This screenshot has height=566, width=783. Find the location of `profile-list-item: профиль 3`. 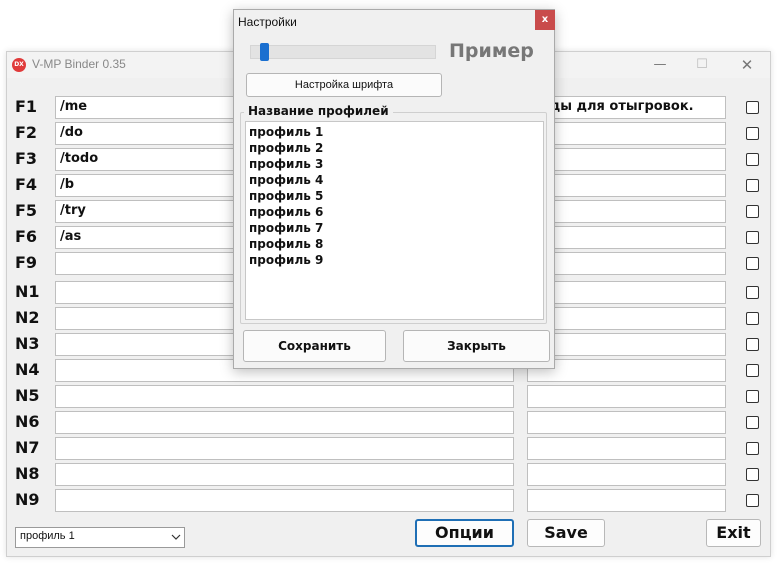

profile-list-item: профиль 3 is located at coordinates (394, 164).